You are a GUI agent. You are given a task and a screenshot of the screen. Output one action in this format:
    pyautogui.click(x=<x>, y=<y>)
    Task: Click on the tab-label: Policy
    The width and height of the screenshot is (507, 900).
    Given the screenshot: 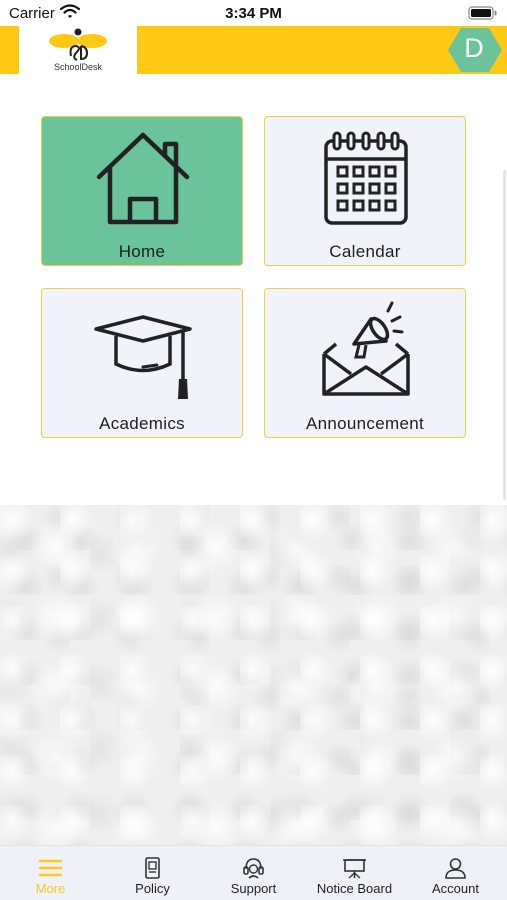 What is the action you would take?
    pyautogui.click(x=152, y=888)
    